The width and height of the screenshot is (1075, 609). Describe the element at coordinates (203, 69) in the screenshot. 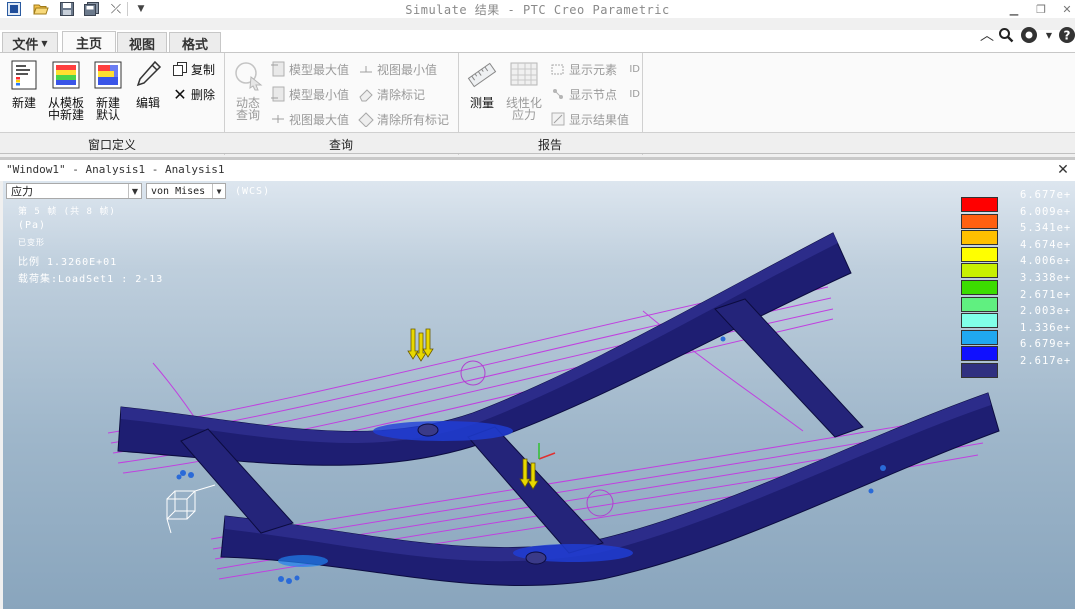

I see `copy-label: 复制` at that location.